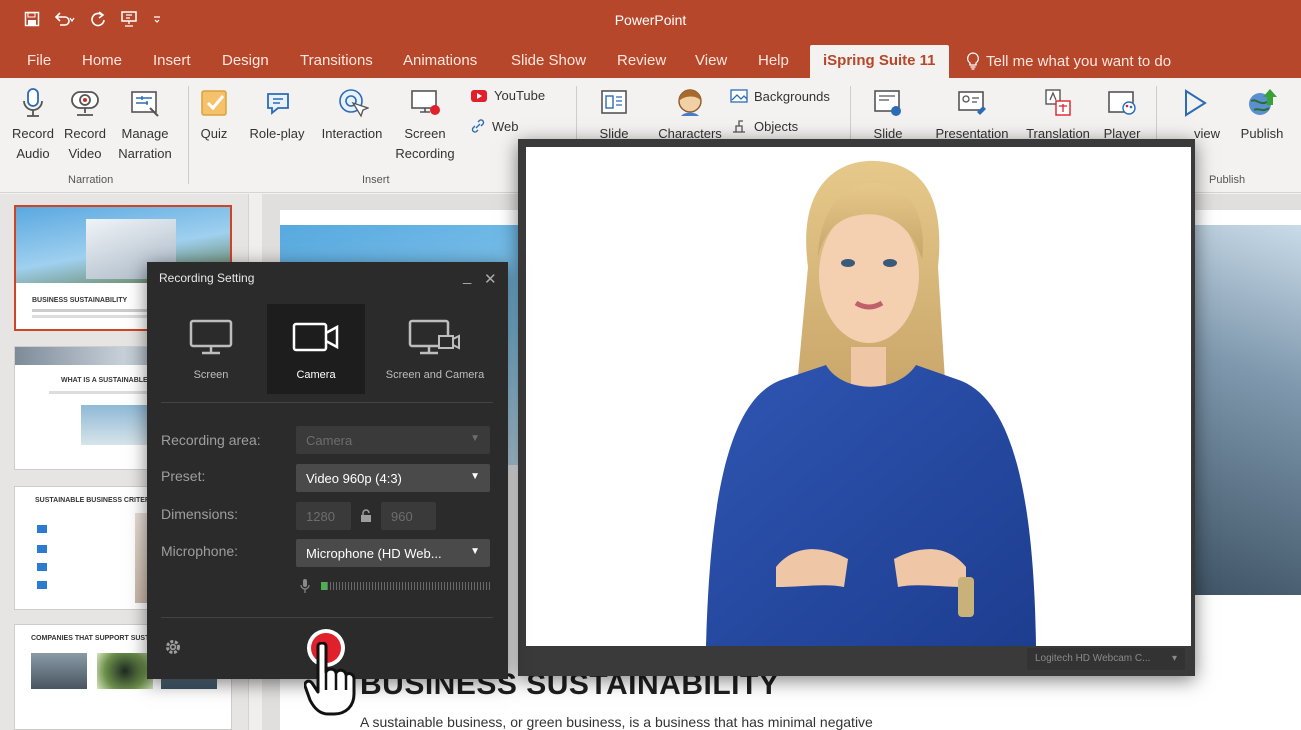 The height and width of the screenshot is (730, 1301). I want to click on preset-select: Video 960p (4:3) ▼, so click(393, 478).